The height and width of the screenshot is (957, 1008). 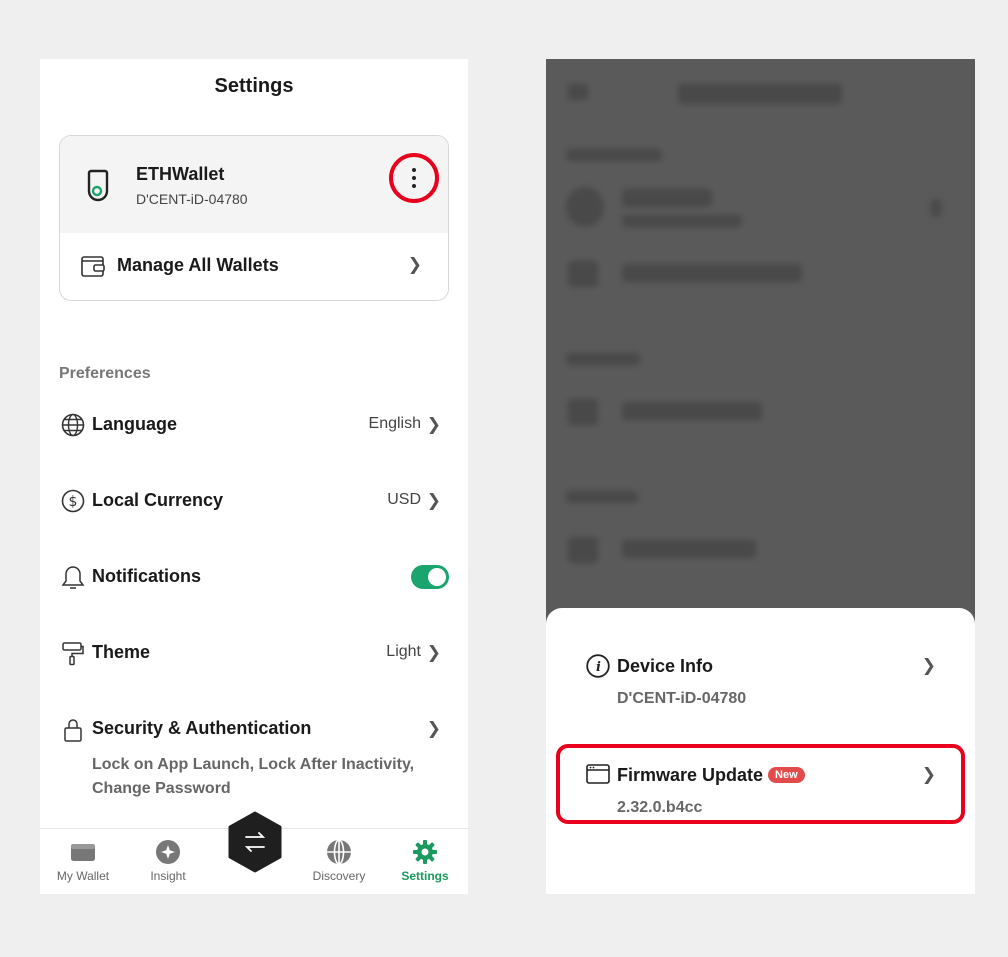 I want to click on tab-label: Settings, so click(x=425, y=876).